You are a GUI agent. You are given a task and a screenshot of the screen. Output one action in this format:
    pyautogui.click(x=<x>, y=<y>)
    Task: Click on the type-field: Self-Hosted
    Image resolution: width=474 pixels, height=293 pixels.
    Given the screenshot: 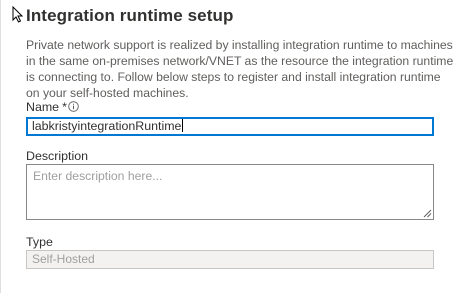 What is the action you would take?
    pyautogui.click(x=230, y=259)
    